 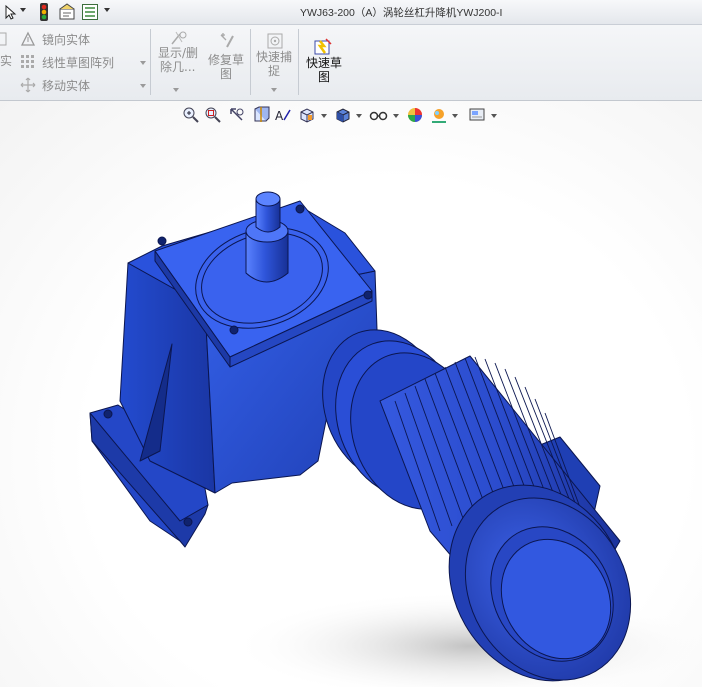 I want to click on show-delete-relations-icon, so click(x=178, y=38).